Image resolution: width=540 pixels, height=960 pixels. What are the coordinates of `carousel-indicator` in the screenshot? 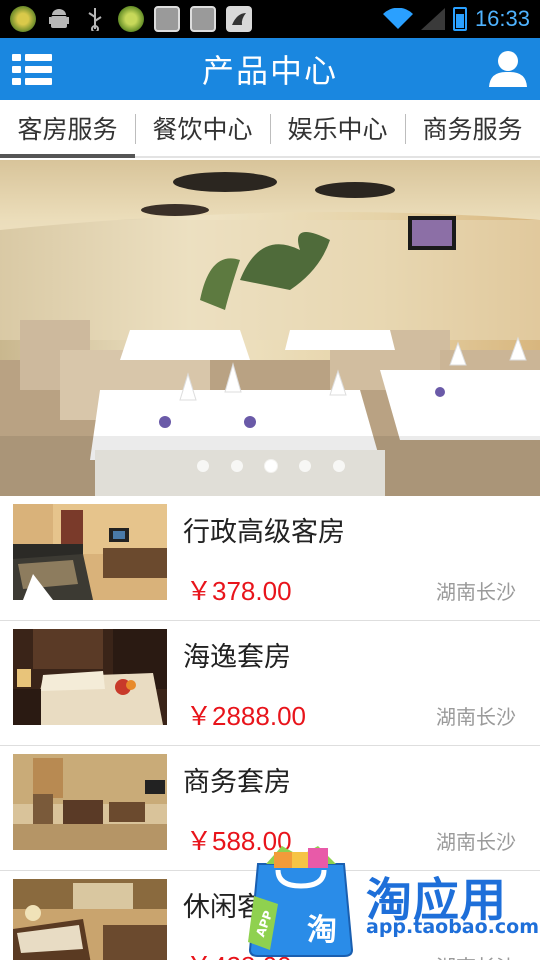 It's located at (270, 466).